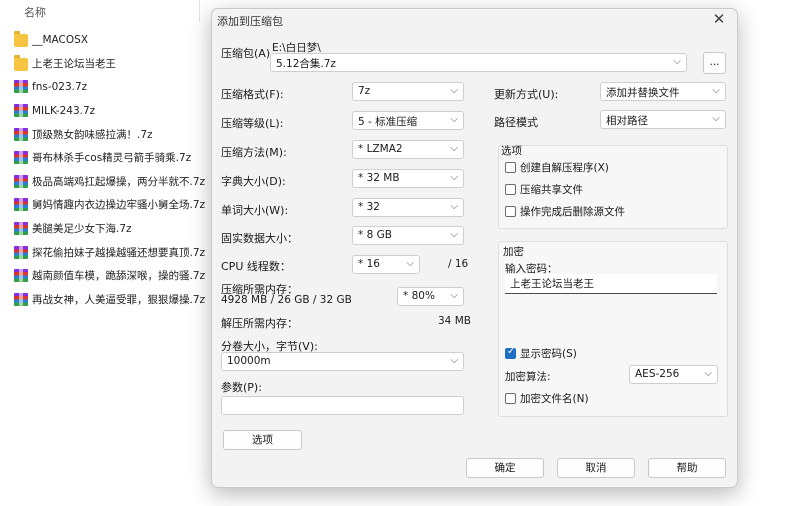  What do you see at coordinates (256, 266) in the screenshot?
I see `cpu-threads-label: CPU 线程数：` at bounding box center [256, 266].